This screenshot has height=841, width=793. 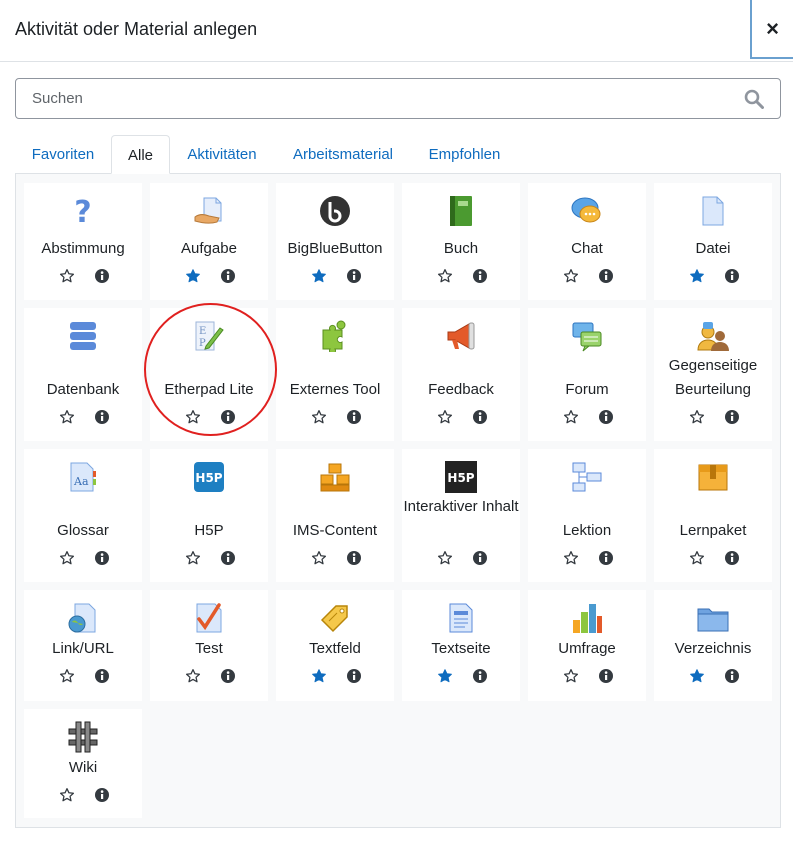 What do you see at coordinates (83, 374) in the screenshot?
I see `module-card-datenbank: Datenbank` at bounding box center [83, 374].